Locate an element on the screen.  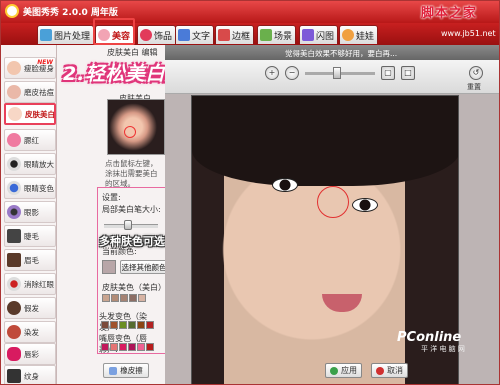
zoom-slider is located at coordinates (340, 73).